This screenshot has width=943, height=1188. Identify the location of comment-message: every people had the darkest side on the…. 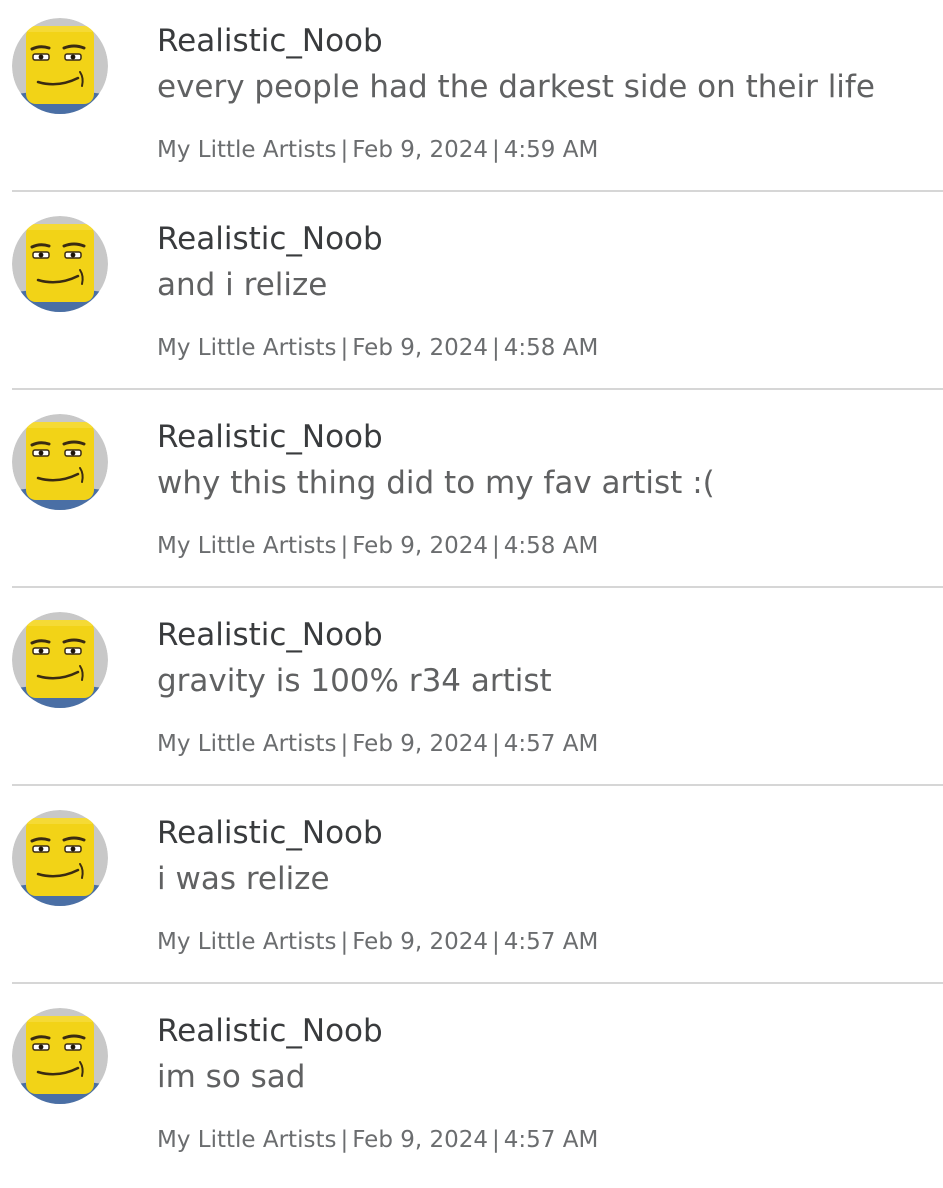
(516, 87).